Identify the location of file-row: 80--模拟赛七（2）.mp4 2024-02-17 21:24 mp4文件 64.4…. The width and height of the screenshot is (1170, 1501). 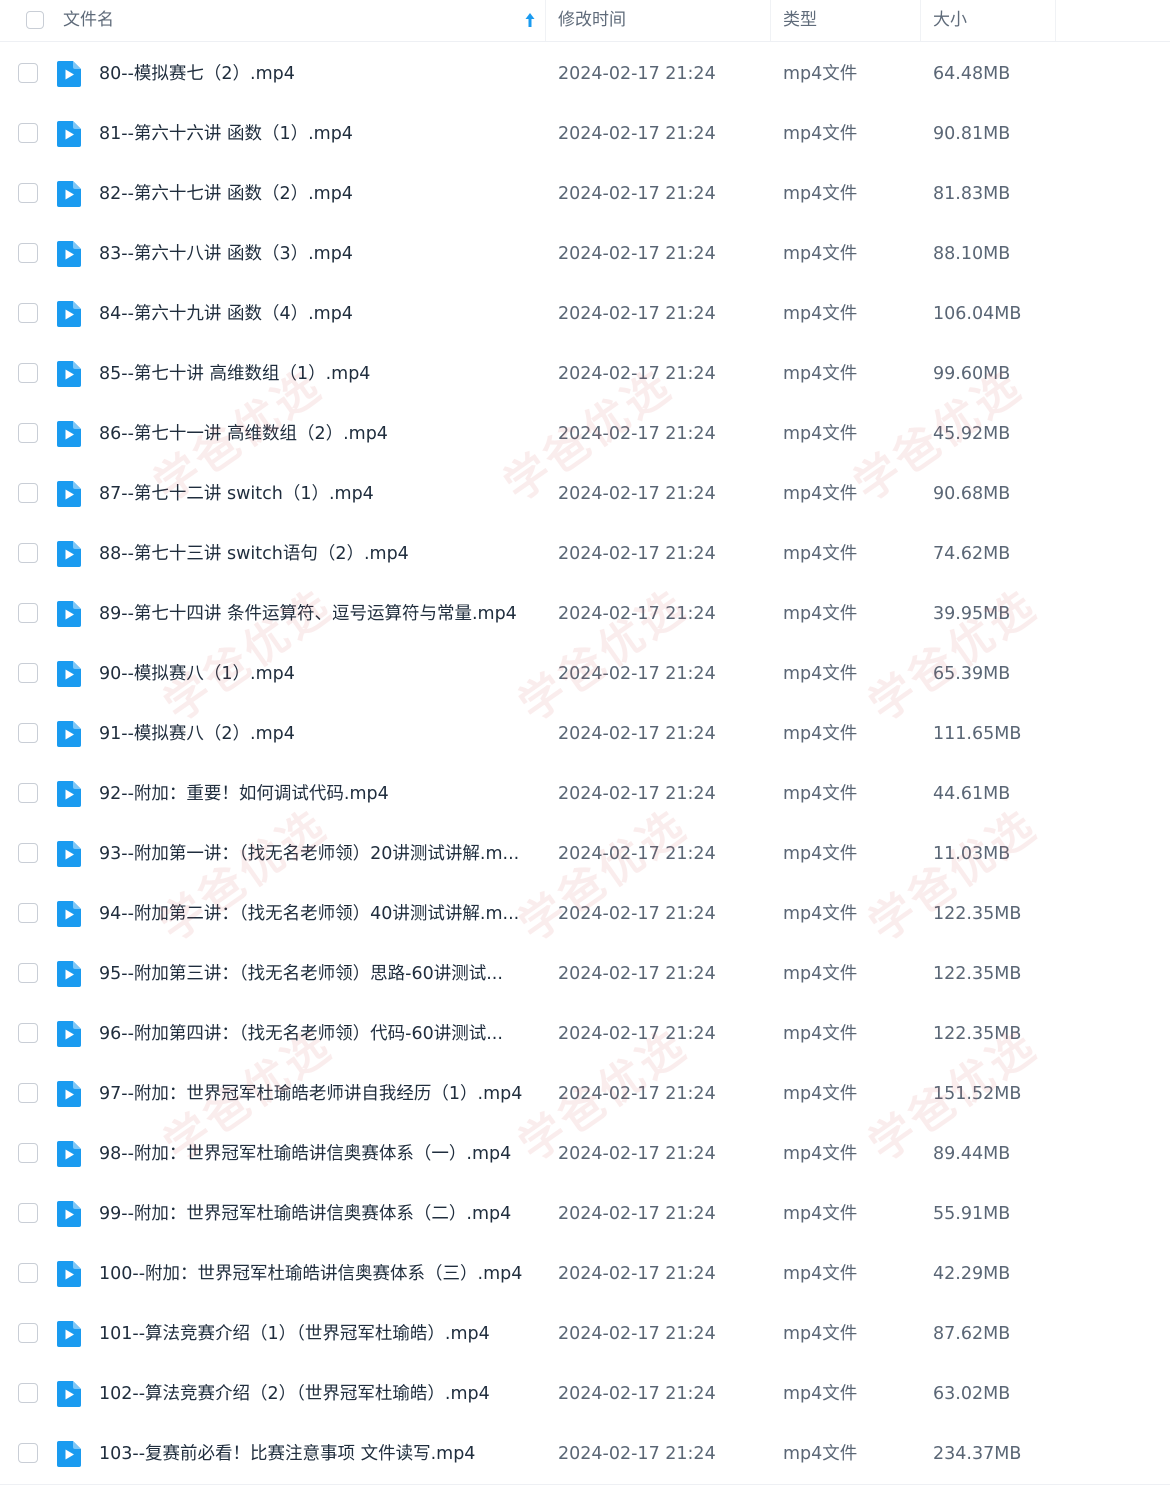
(585, 74).